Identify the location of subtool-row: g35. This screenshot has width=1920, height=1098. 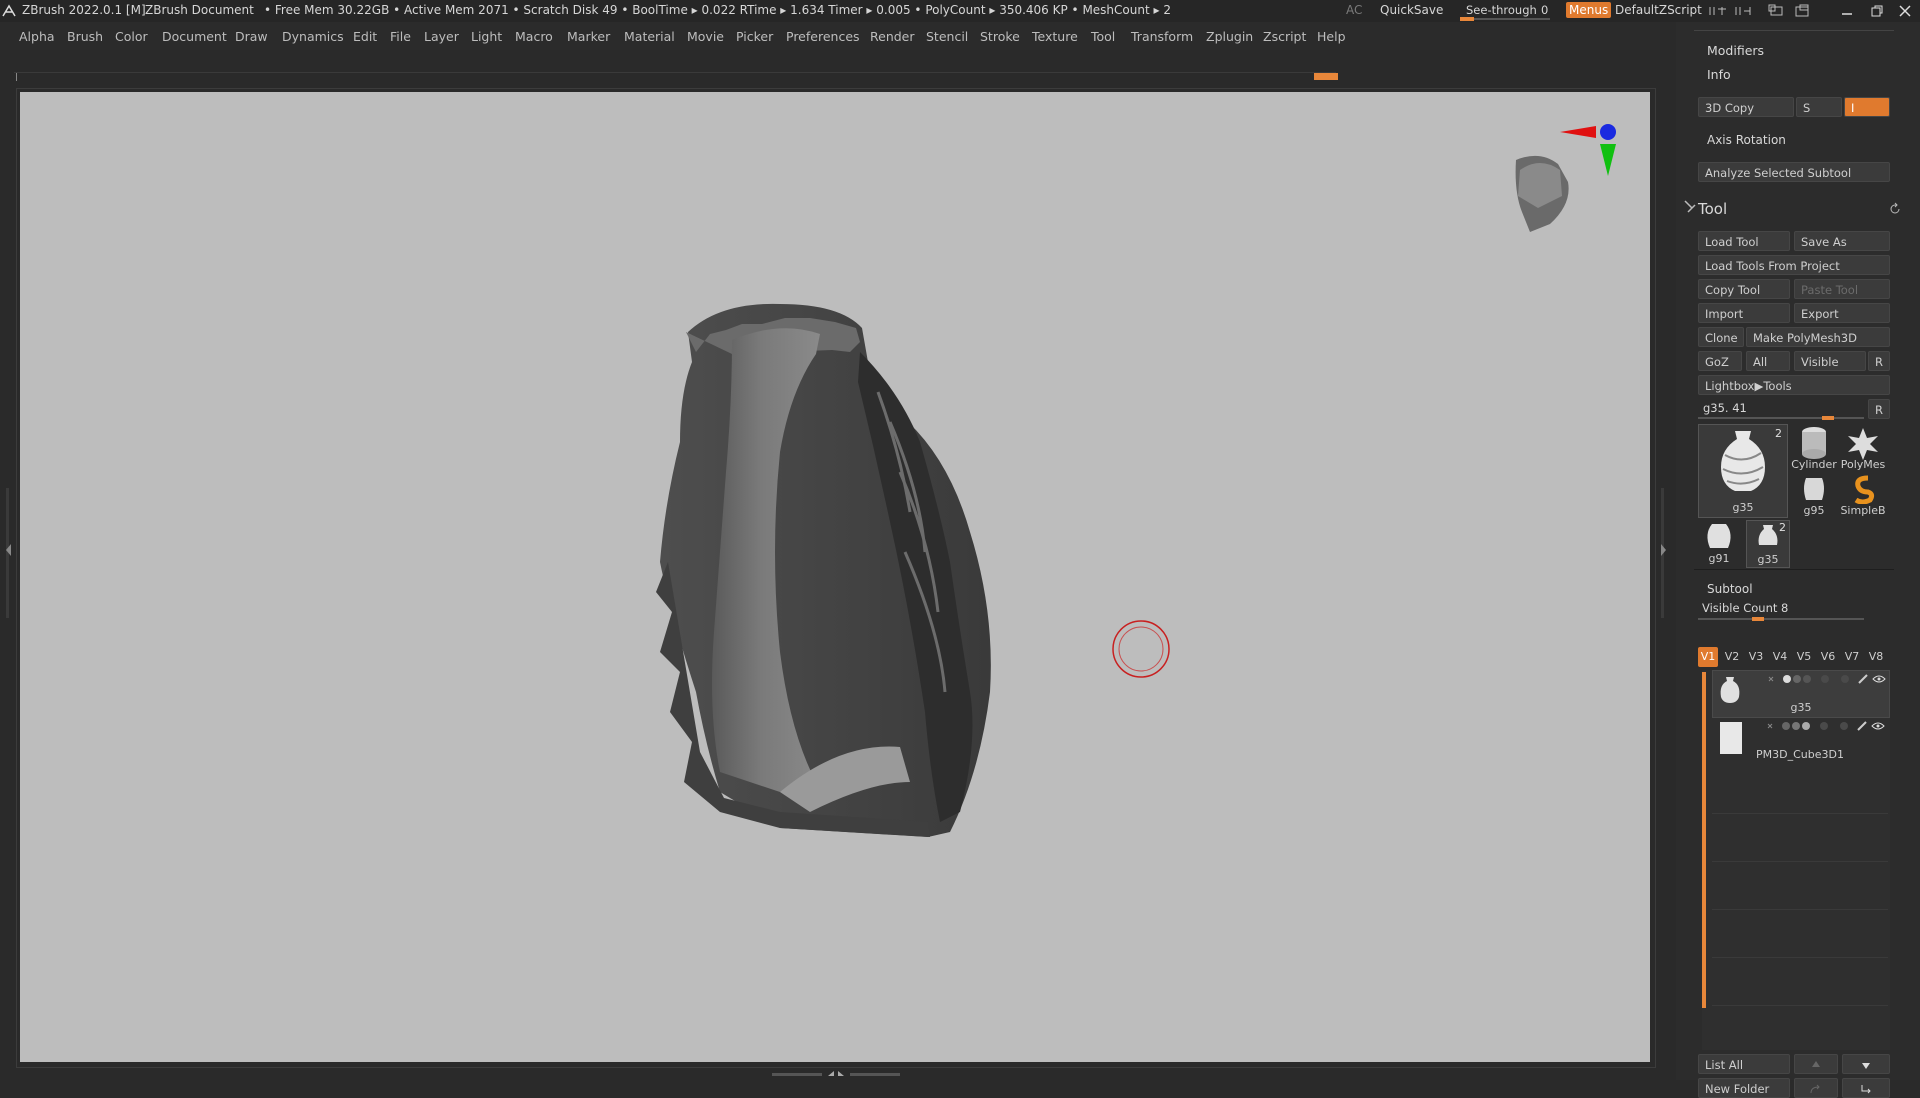
(1801, 694).